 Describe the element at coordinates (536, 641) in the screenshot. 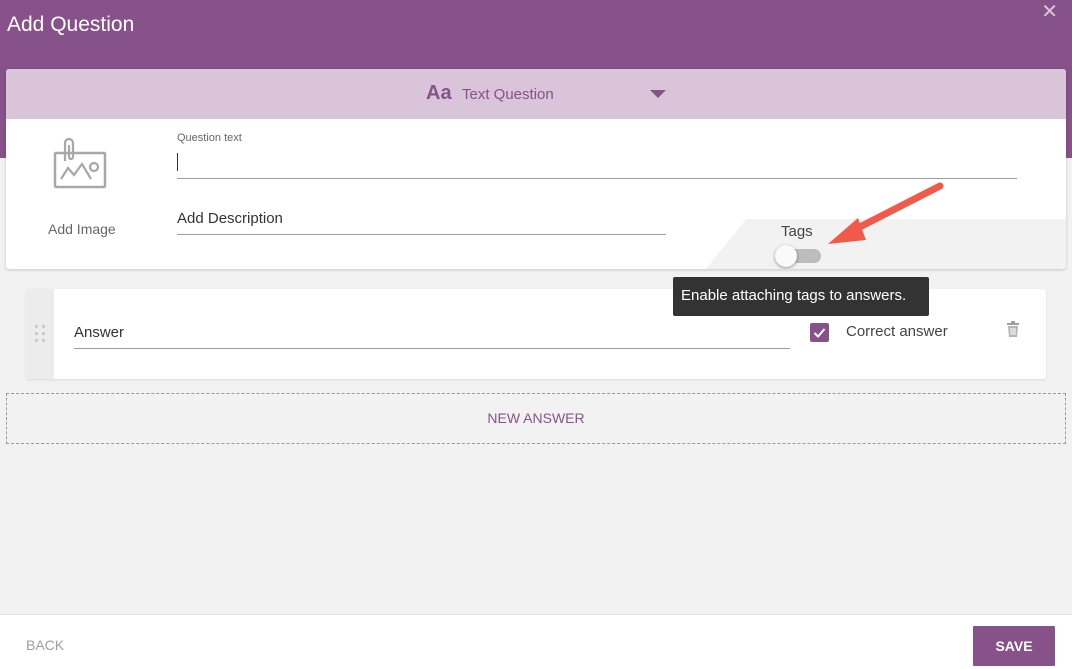

I see `dialog-footer: BACK SAVE` at that location.